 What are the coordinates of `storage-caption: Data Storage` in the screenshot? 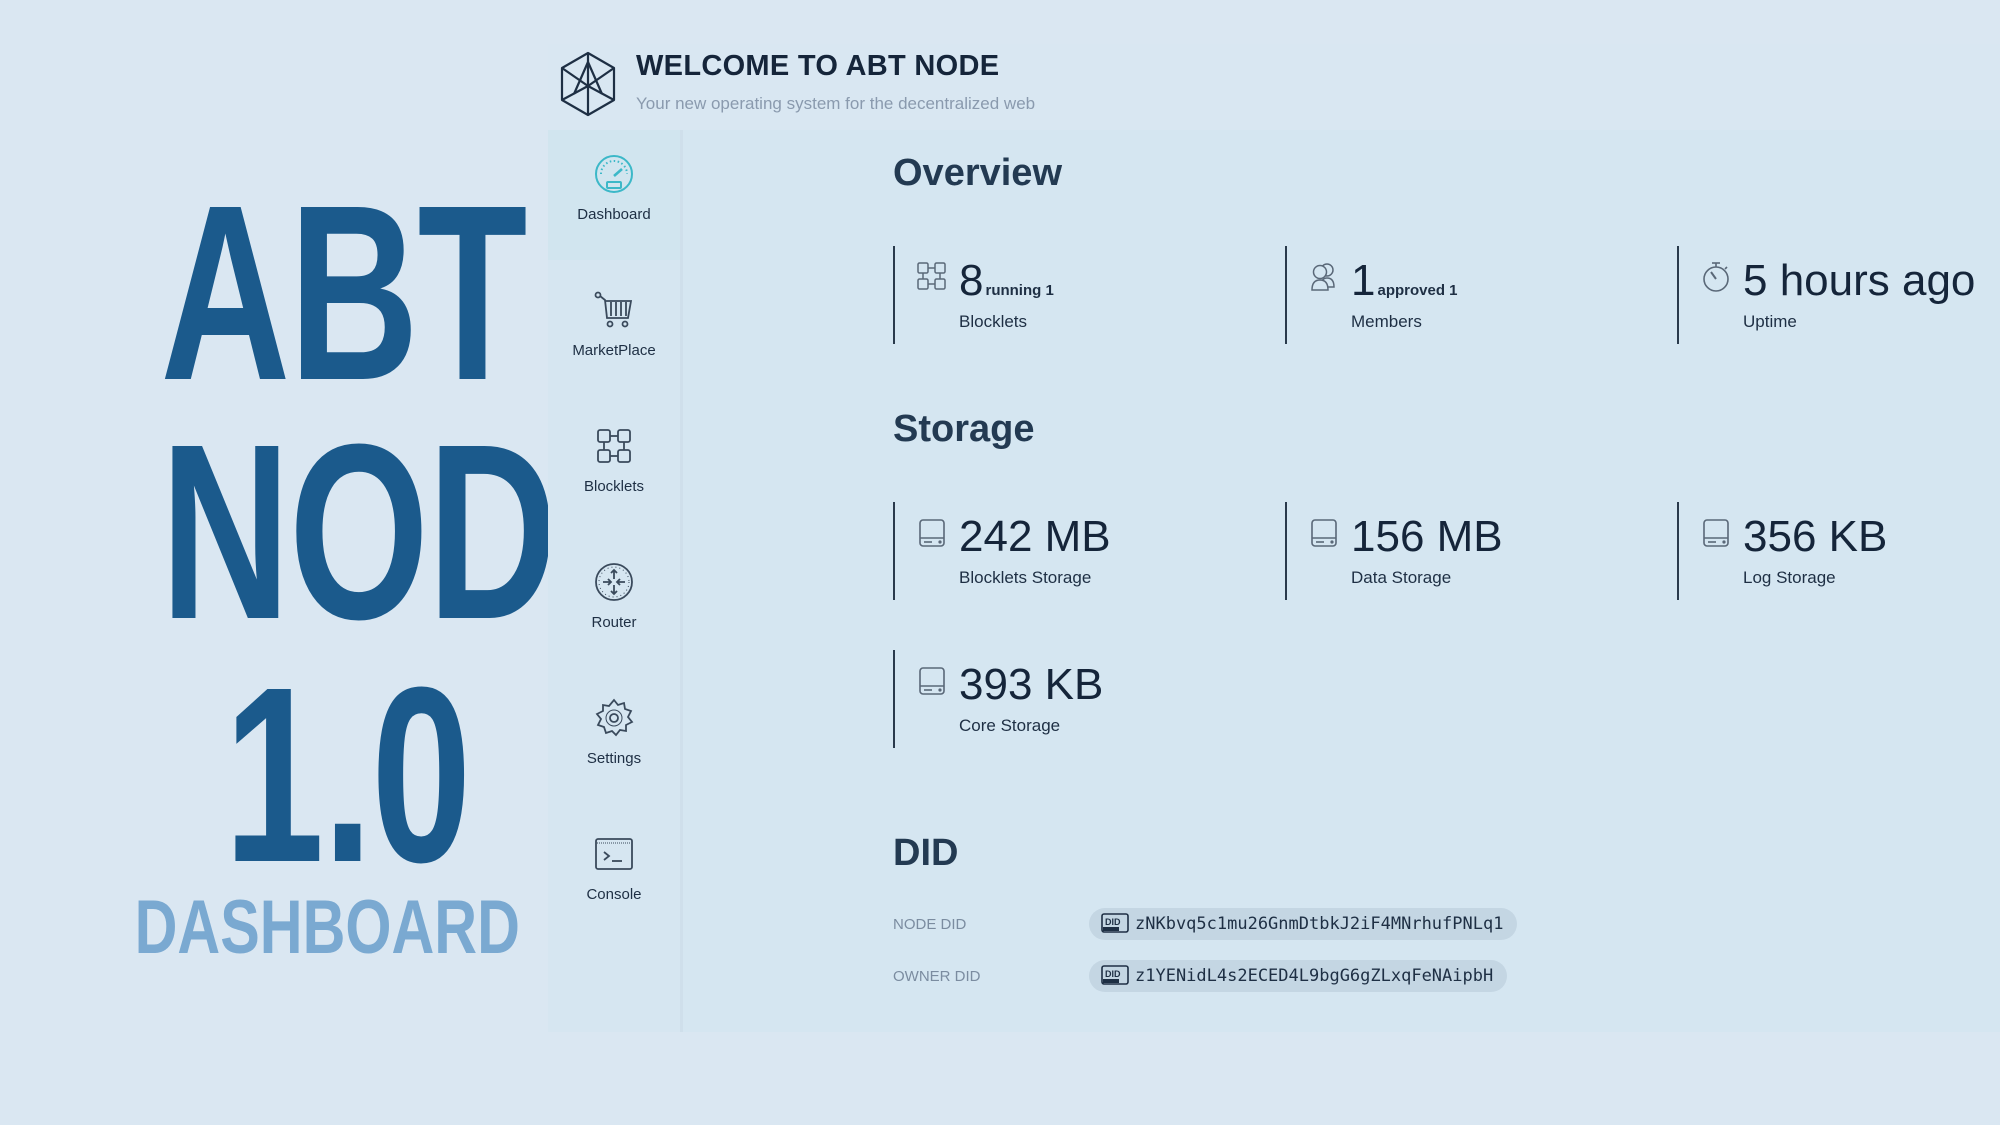 It's located at (1401, 577).